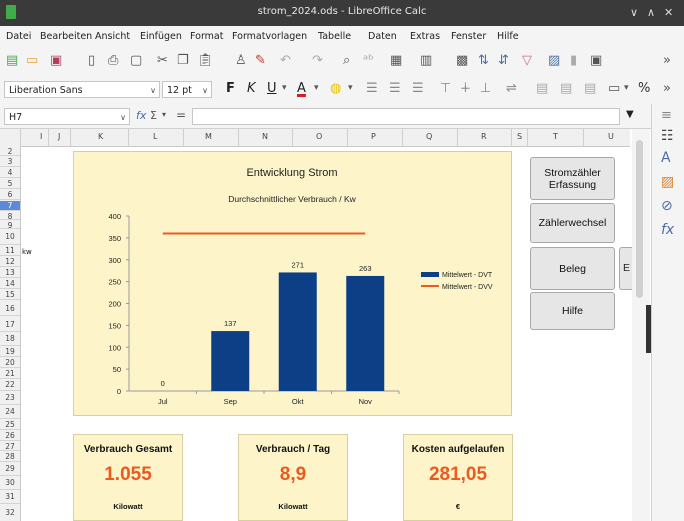 The width and height of the screenshot is (684, 521). Describe the element at coordinates (317, 61) in the screenshot. I see `redo-icon: ↷` at that location.